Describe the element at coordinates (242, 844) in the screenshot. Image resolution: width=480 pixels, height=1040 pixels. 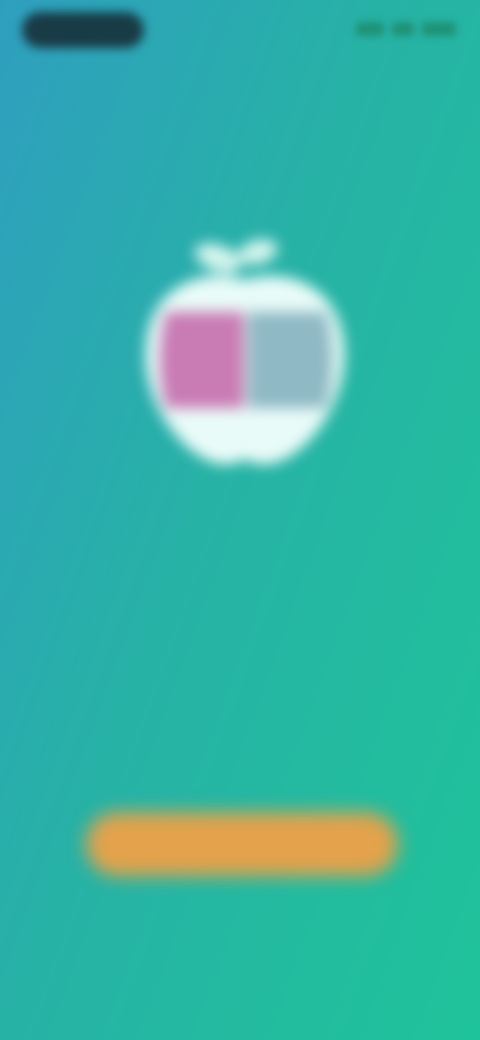
I see `get-started-button` at that location.